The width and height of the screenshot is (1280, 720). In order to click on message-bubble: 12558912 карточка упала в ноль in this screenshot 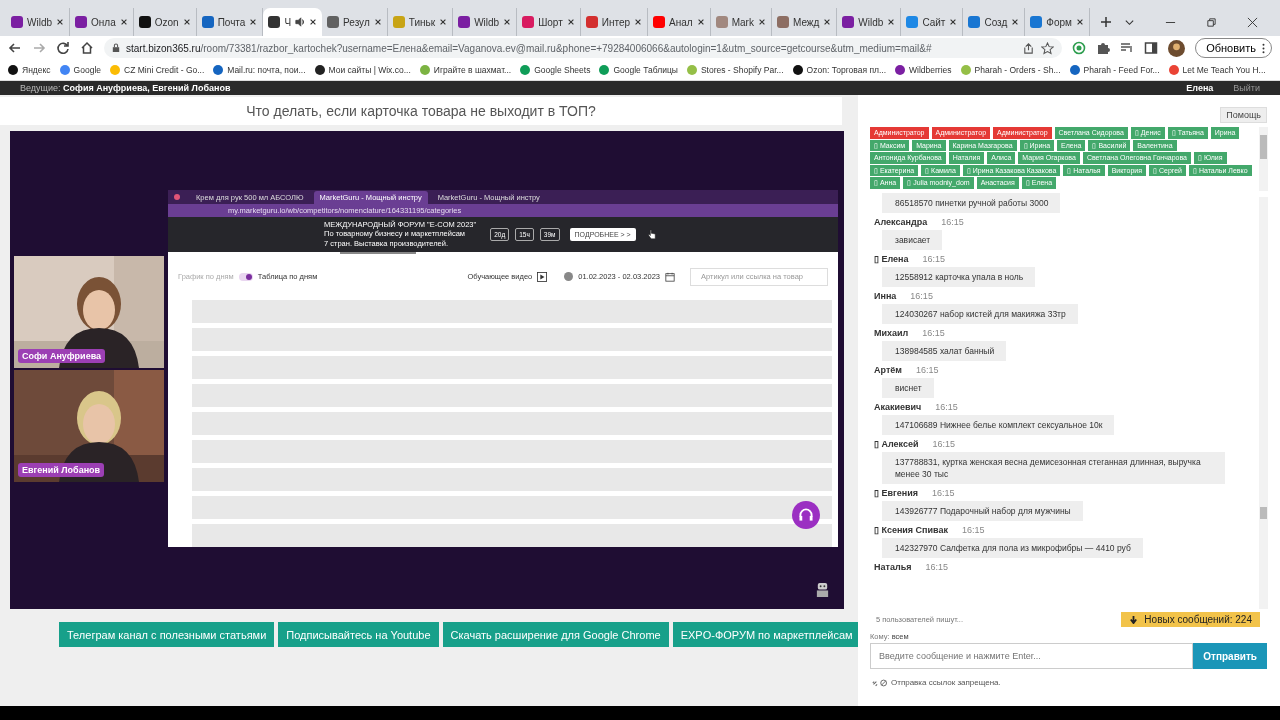, I will do `click(959, 277)`.